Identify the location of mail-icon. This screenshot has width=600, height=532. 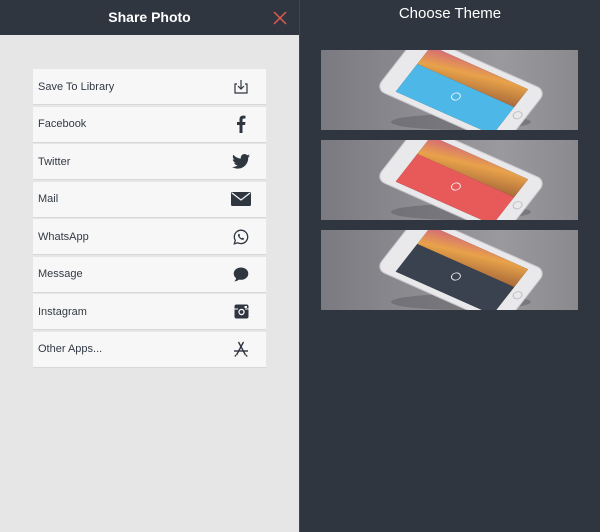
(241, 199).